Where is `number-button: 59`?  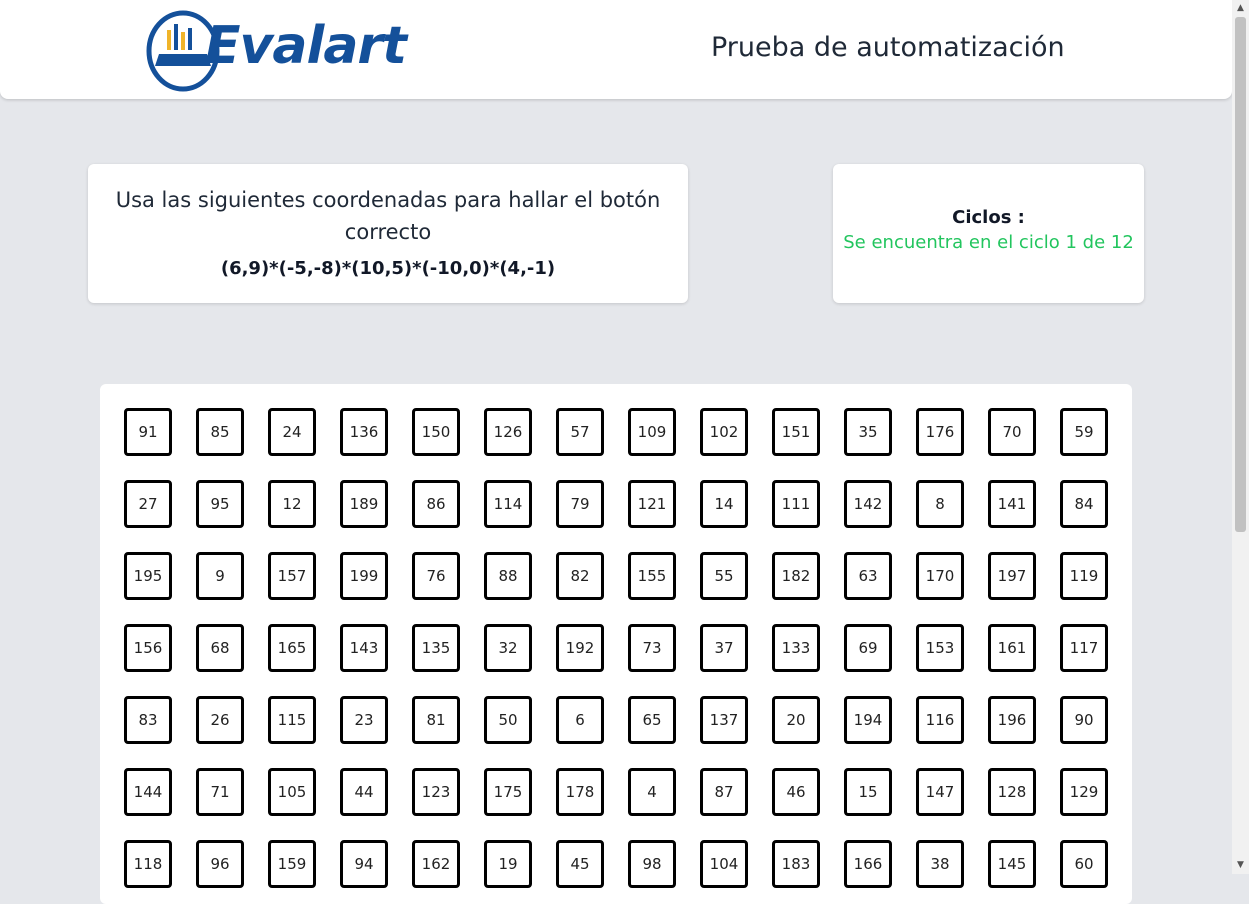
number-button: 59 is located at coordinates (1084, 432).